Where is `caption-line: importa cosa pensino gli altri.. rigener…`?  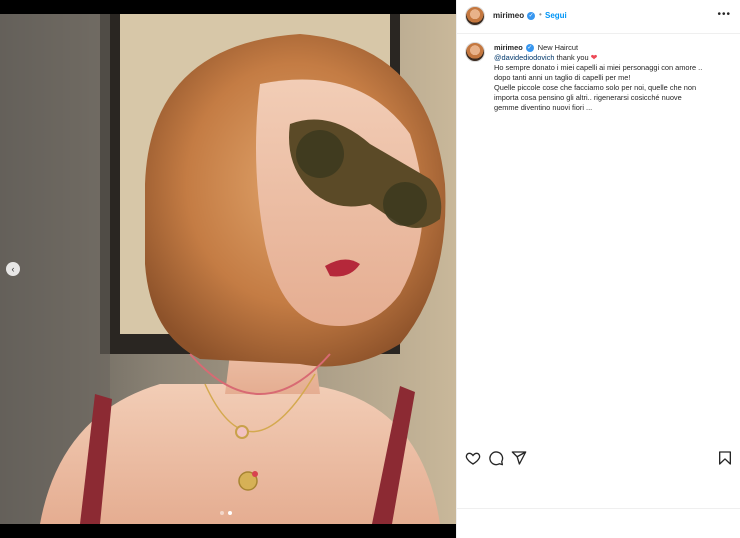 caption-line: importa cosa pensino gli altri.. rigener… is located at coordinates (588, 97).